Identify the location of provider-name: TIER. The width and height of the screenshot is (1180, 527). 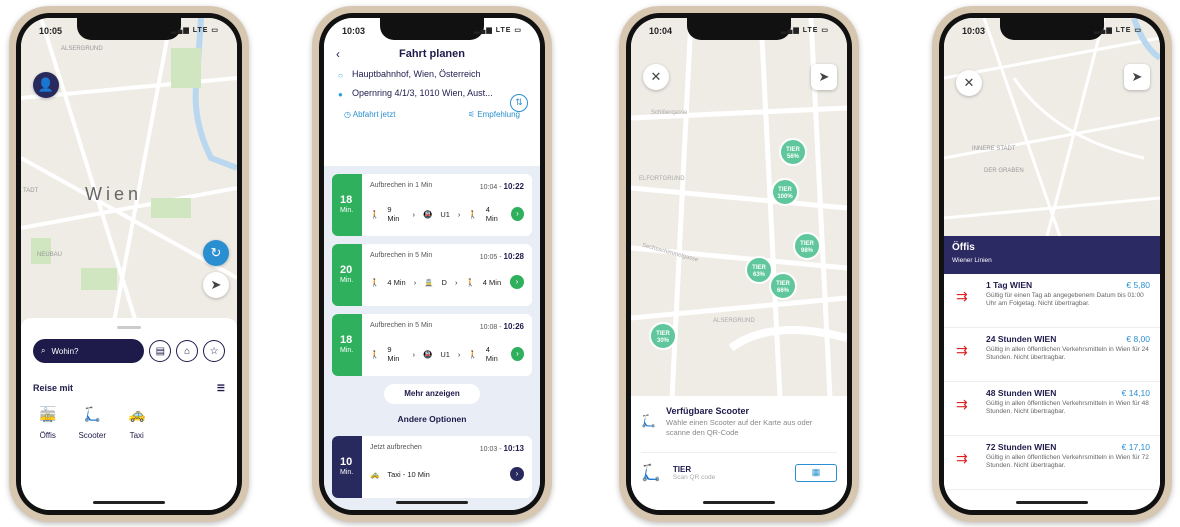
(682, 470).